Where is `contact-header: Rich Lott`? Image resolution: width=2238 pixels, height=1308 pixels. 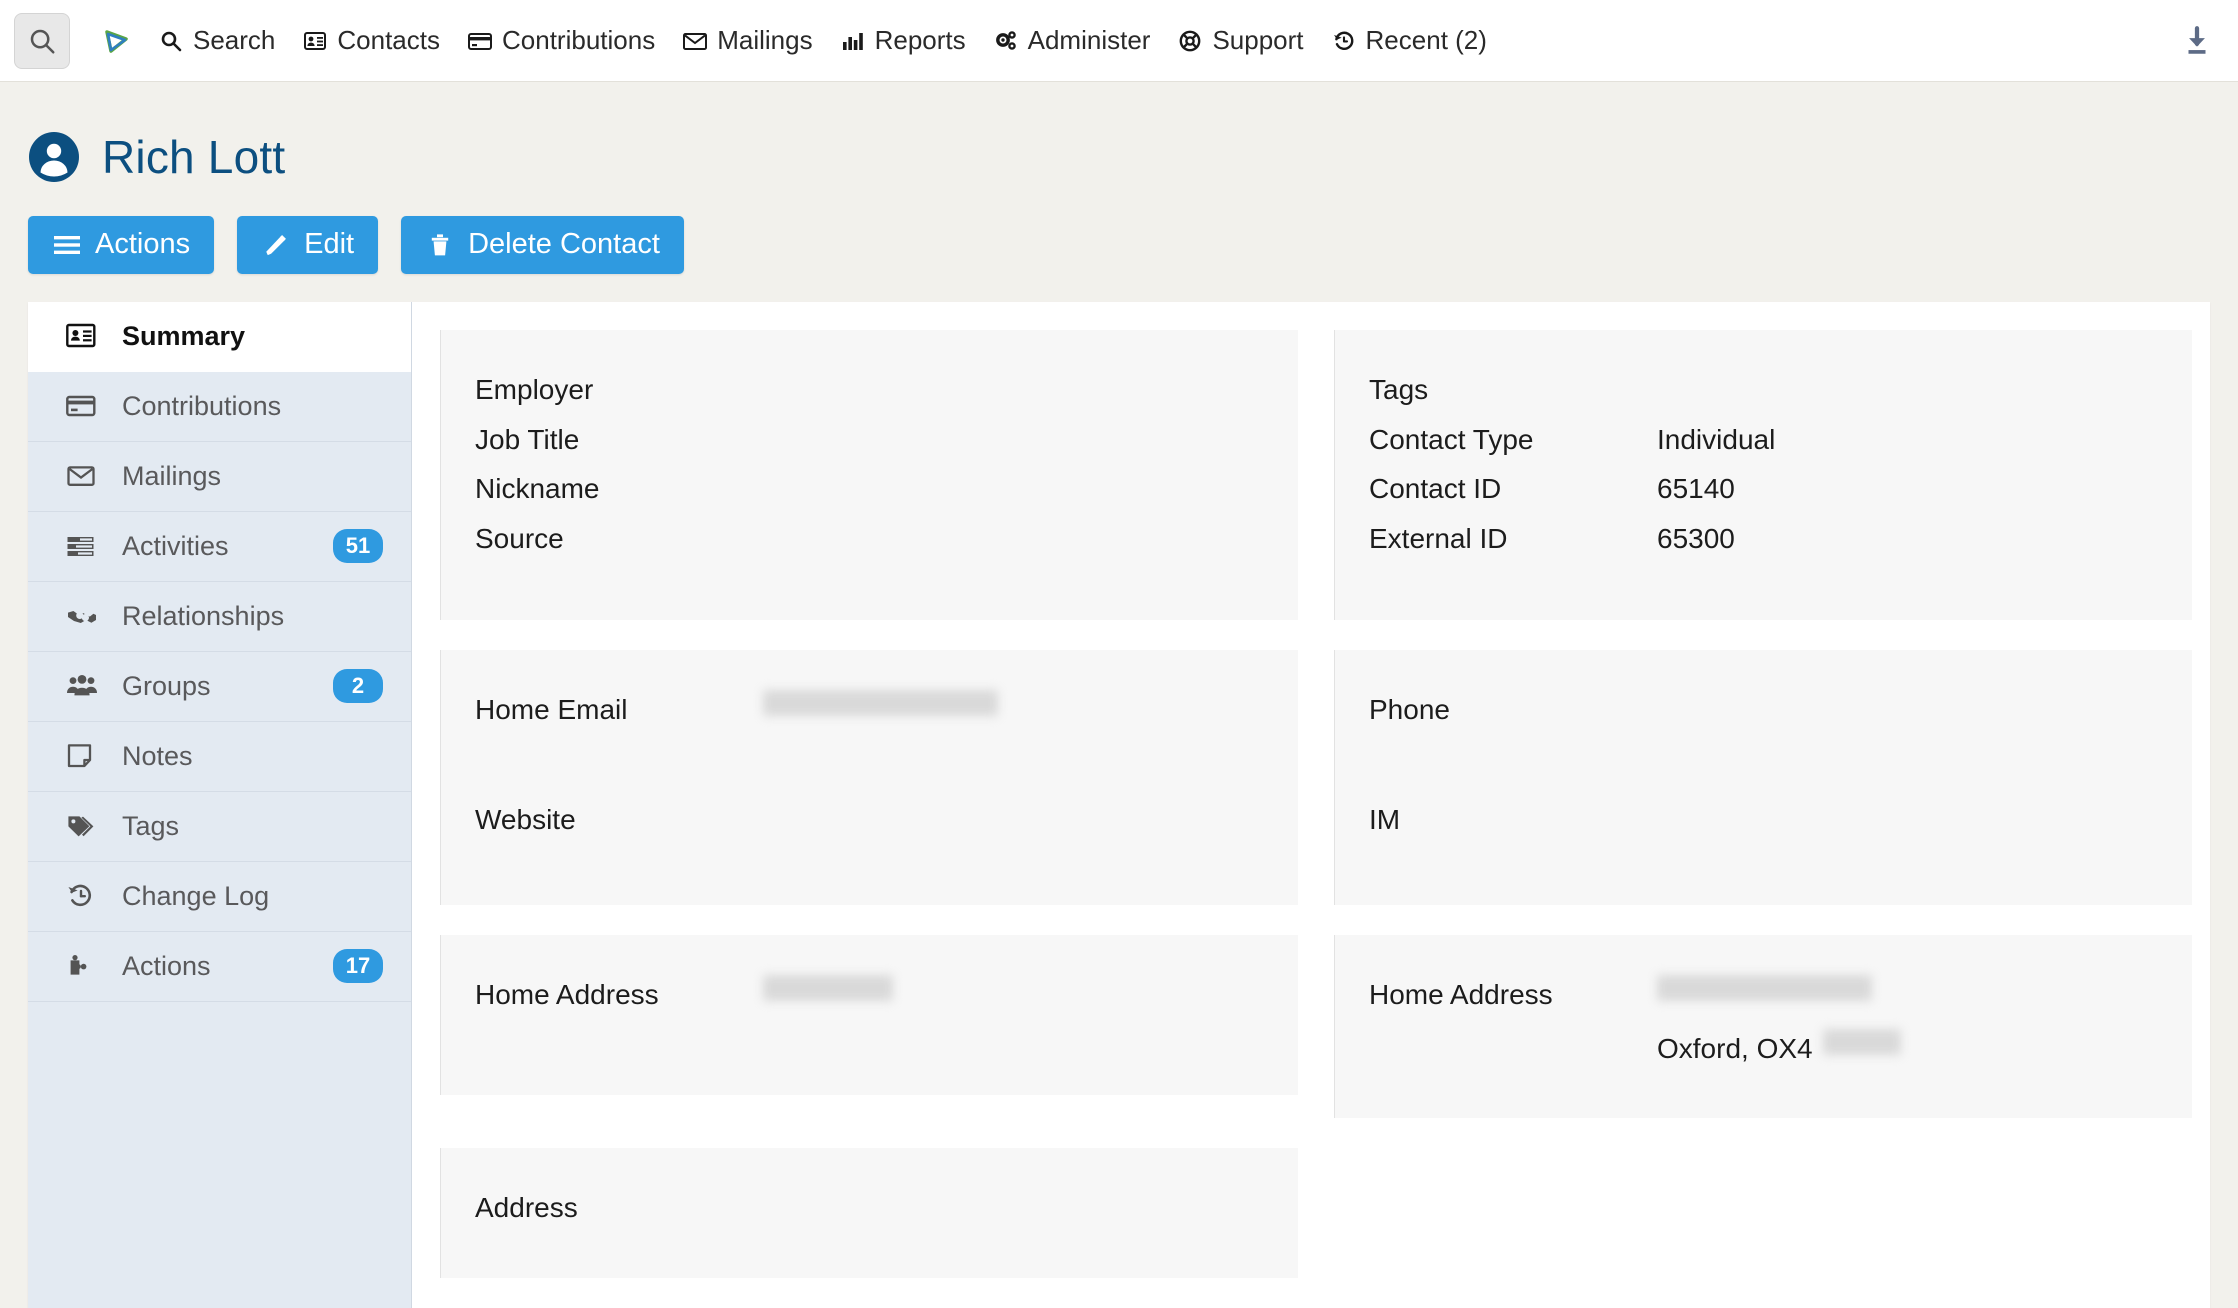 contact-header: Rich Lott is located at coordinates (1119, 133).